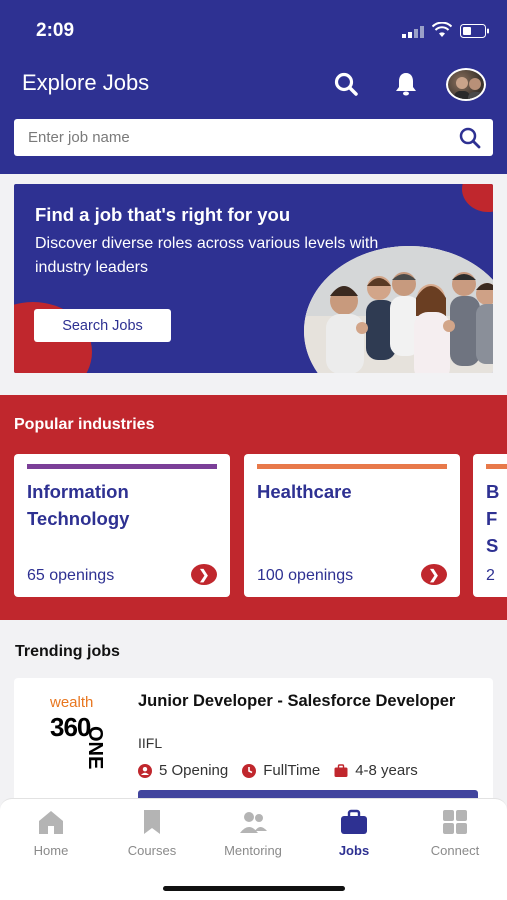 Image resolution: width=507 pixels, height=900 pixels. Describe the element at coordinates (442, 29) in the screenshot. I see `wifi-icon` at that location.